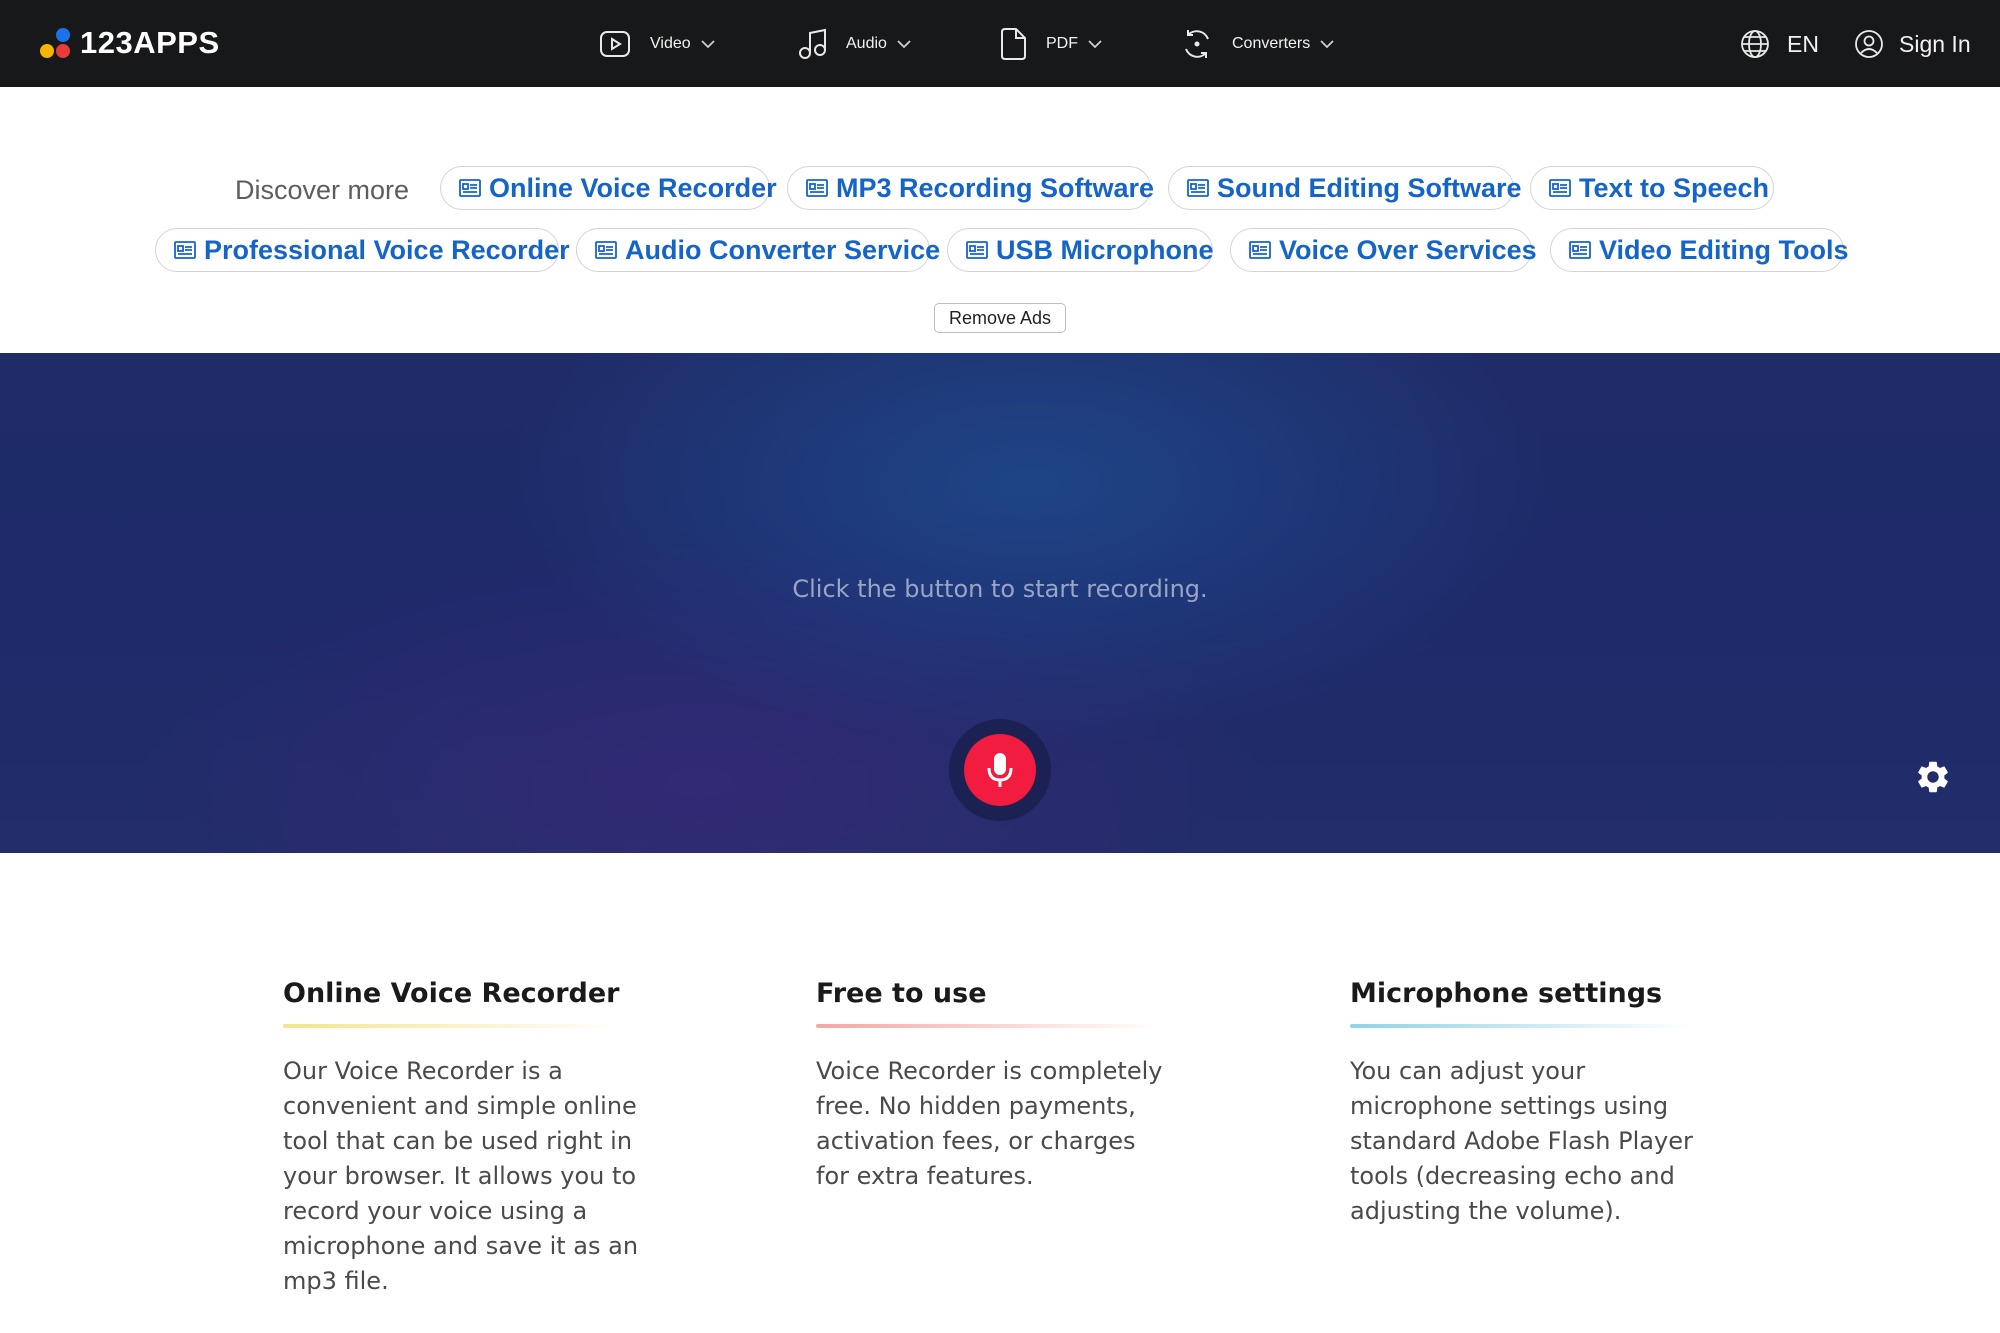 The width and height of the screenshot is (2000, 1333). I want to click on discover-link-label: Voice Over Services, so click(1408, 249).